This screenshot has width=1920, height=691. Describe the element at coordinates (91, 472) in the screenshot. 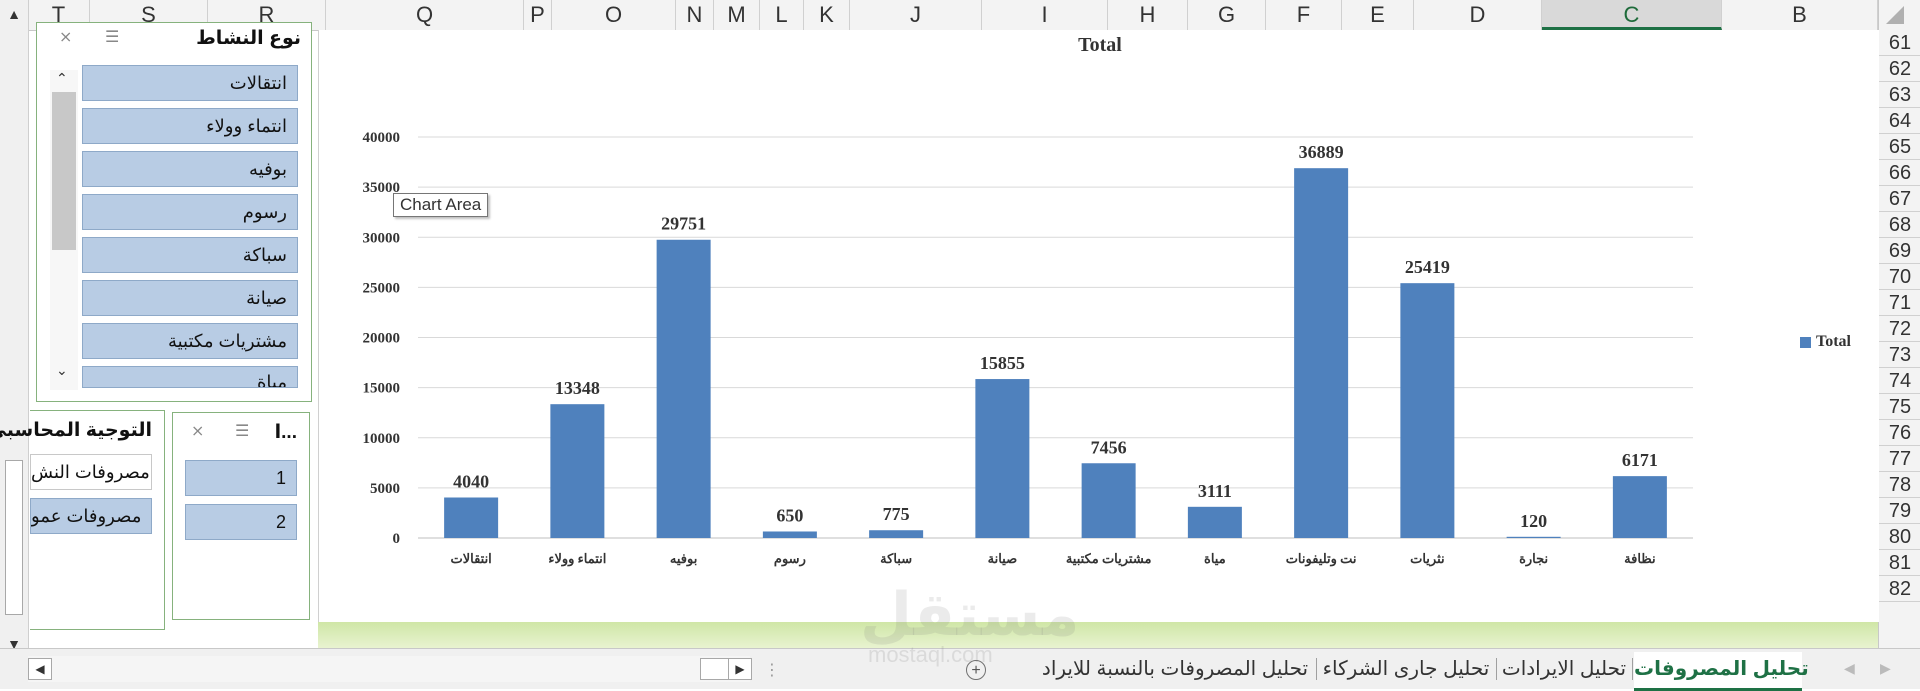

I see `slicer-item: مصروفات النش` at that location.